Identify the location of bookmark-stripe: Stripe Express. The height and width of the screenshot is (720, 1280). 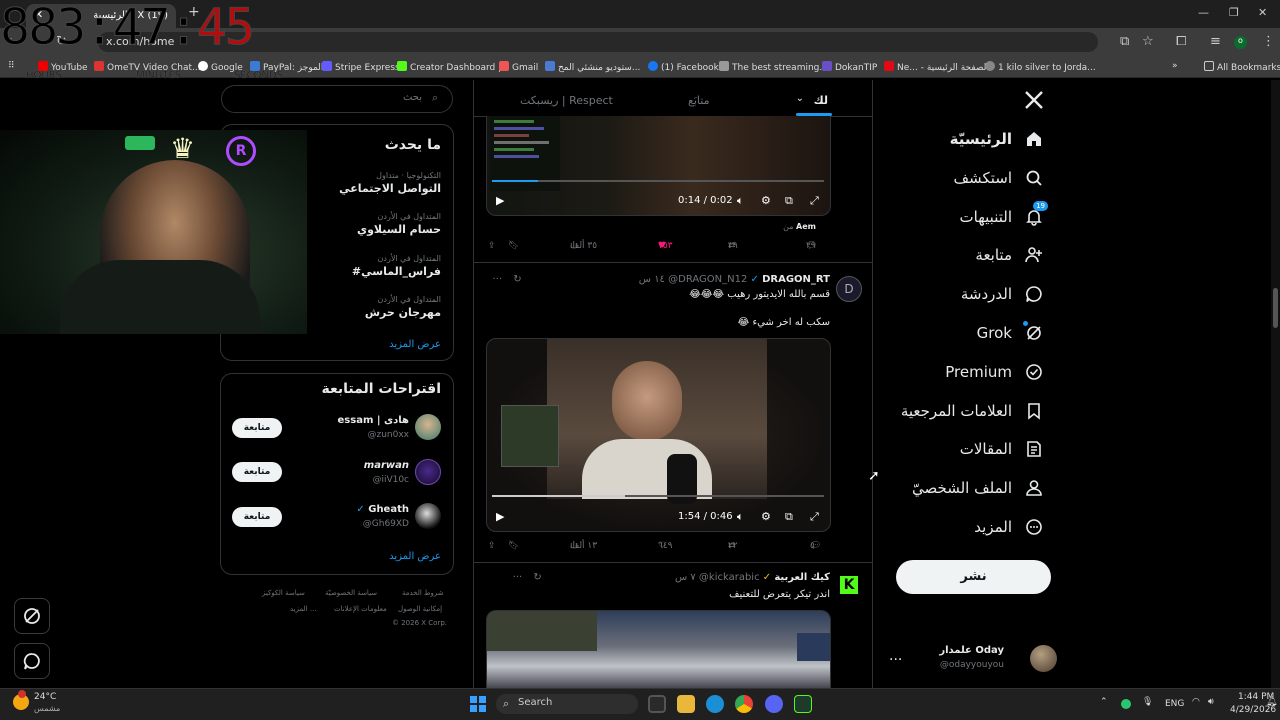
(361, 67).